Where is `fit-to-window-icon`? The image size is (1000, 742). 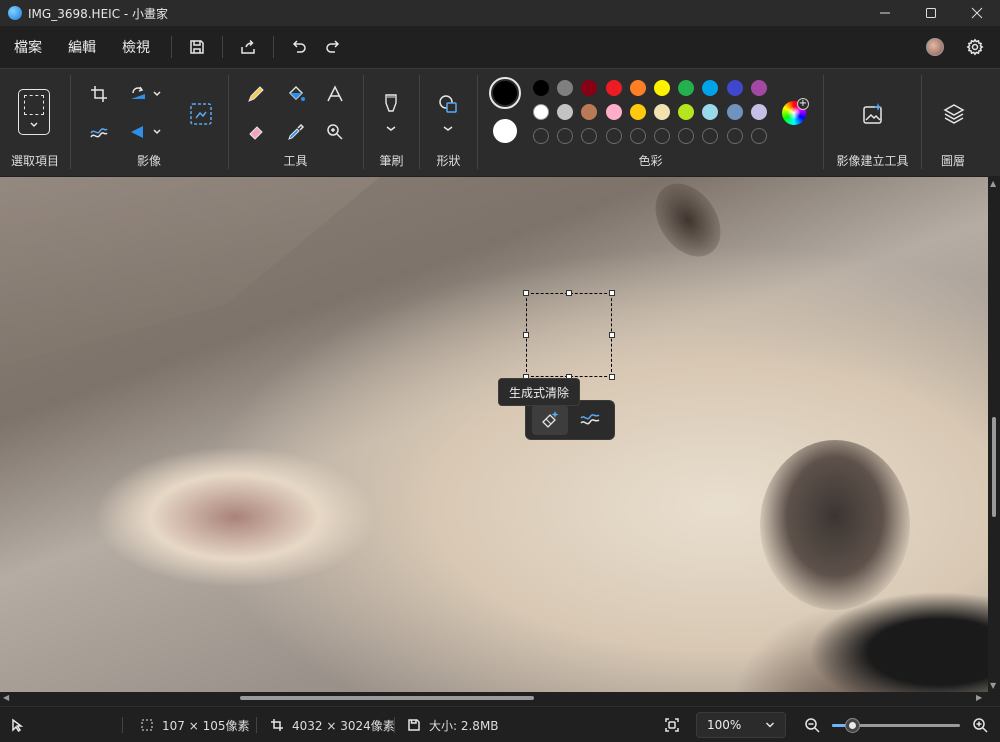
fit-to-window-icon is located at coordinates (672, 725).